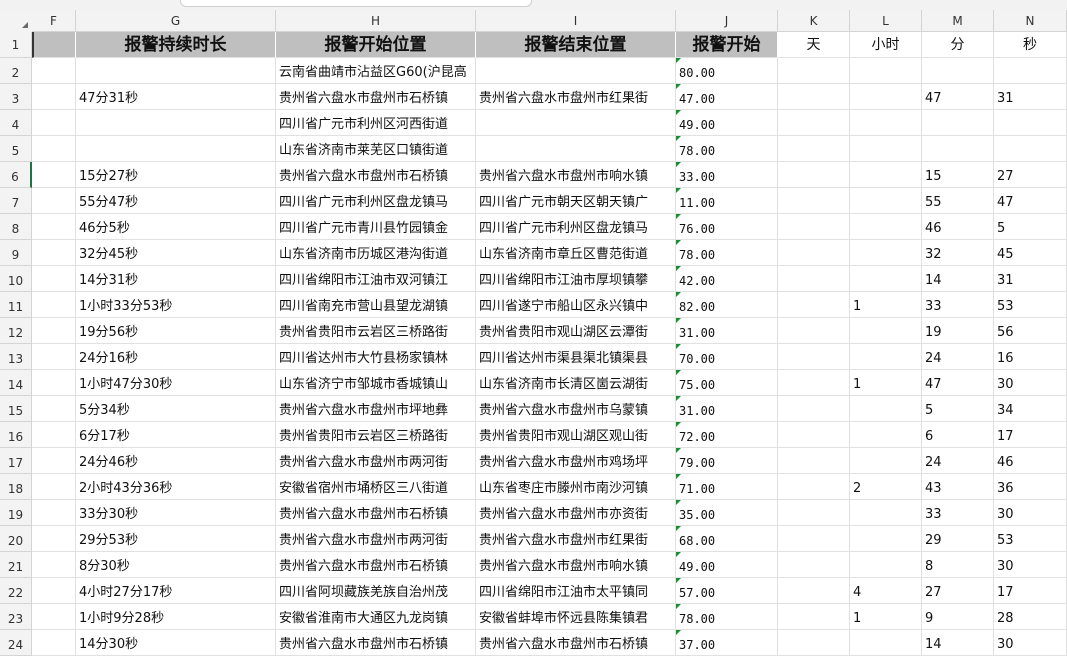 This screenshot has height=660, width=1067. Describe the element at coordinates (576, 279) in the screenshot. I see `cell-i: 四川省绵阳市江油市厚坝镇攀` at that location.